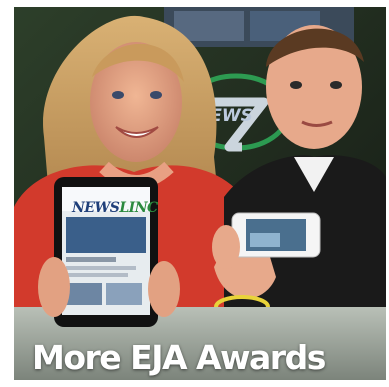 This screenshot has width=389, height=387. Describe the element at coordinates (179, 357) in the screenshot. I see `promo-caption: More EJA Awards` at that location.